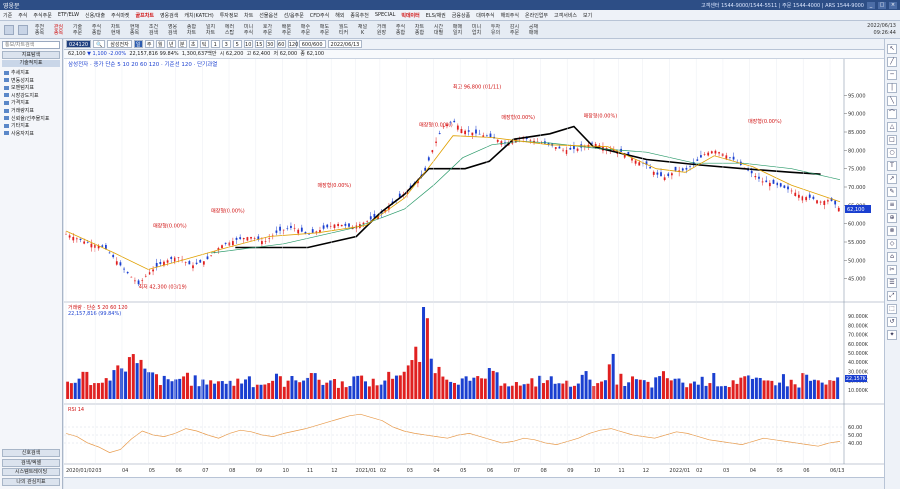  Describe the element at coordinates (410, 15) in the screenshot. I see `menu-item: 빅데이터` at that location.